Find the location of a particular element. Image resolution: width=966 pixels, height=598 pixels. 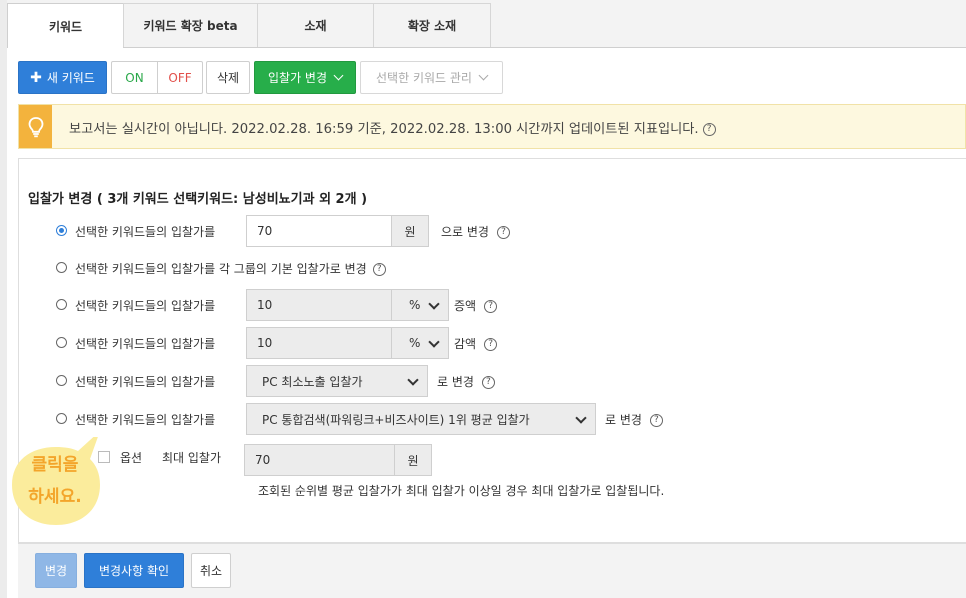

bid-amount-value: 70 is located at coordinates (265, 231).